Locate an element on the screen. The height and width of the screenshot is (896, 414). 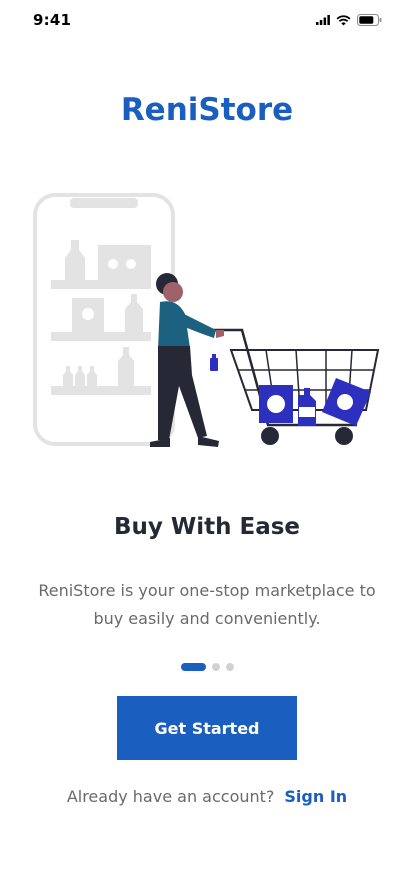
status-time: 9:41 is located at coordinates (52, 20).